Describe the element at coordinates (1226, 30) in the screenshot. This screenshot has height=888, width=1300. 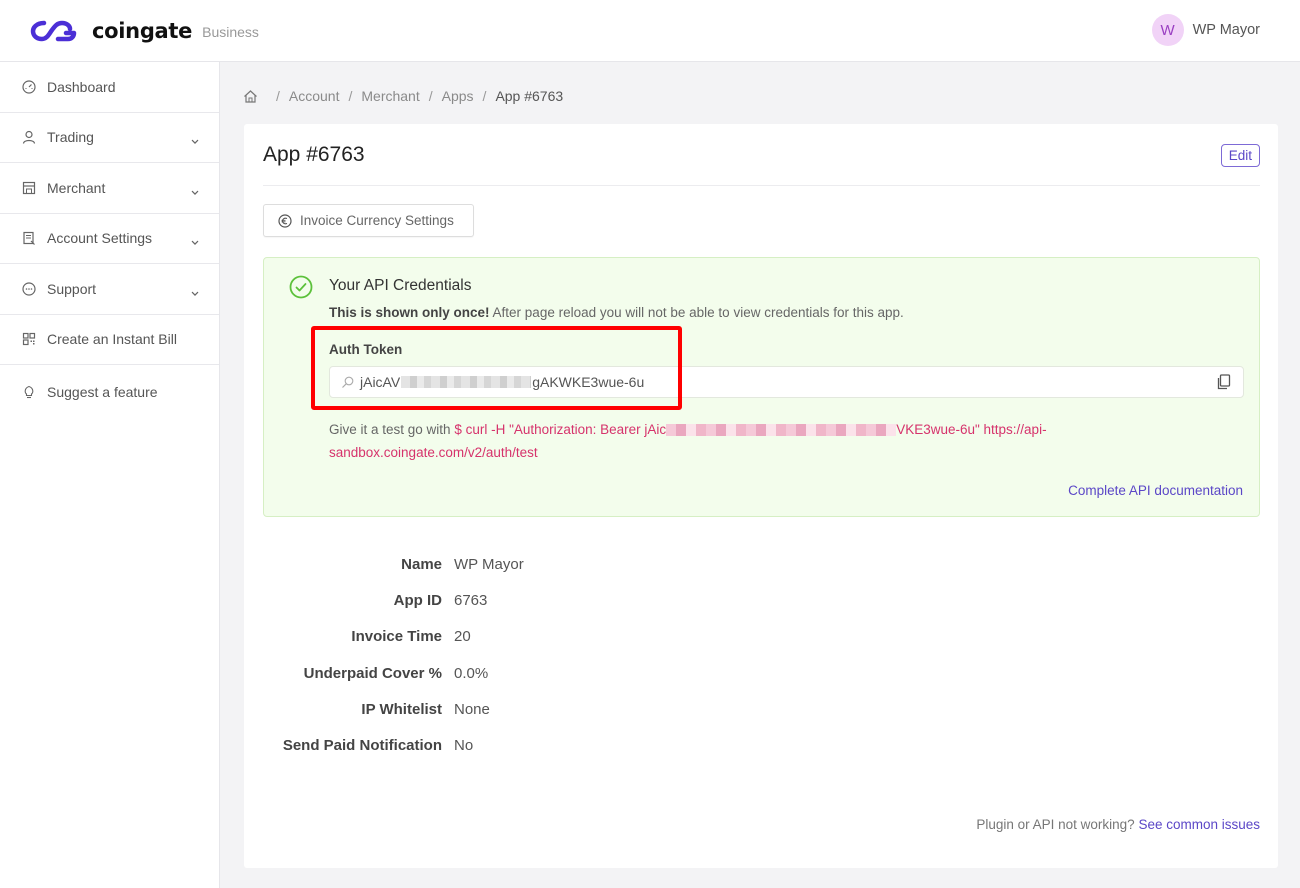
I see `user-name: WP Mayor` at that location.